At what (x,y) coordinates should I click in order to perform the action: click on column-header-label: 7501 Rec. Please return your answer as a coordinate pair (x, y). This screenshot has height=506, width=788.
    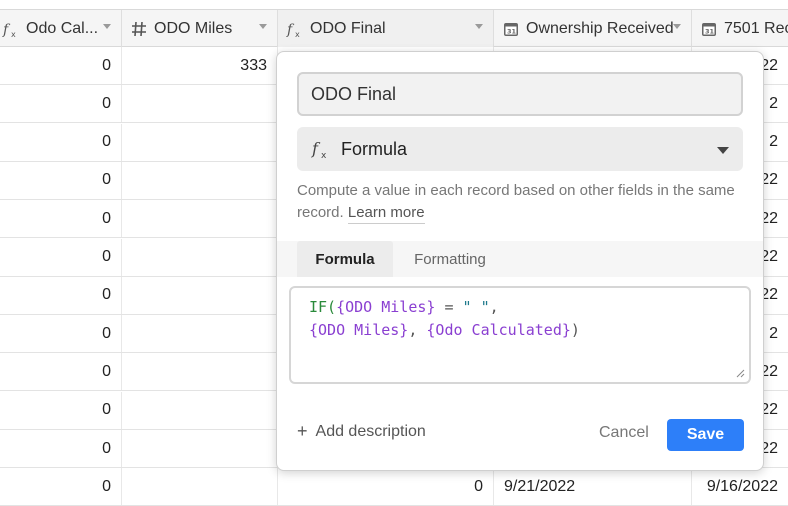
    Looking at the image, I should click on (756, 28).